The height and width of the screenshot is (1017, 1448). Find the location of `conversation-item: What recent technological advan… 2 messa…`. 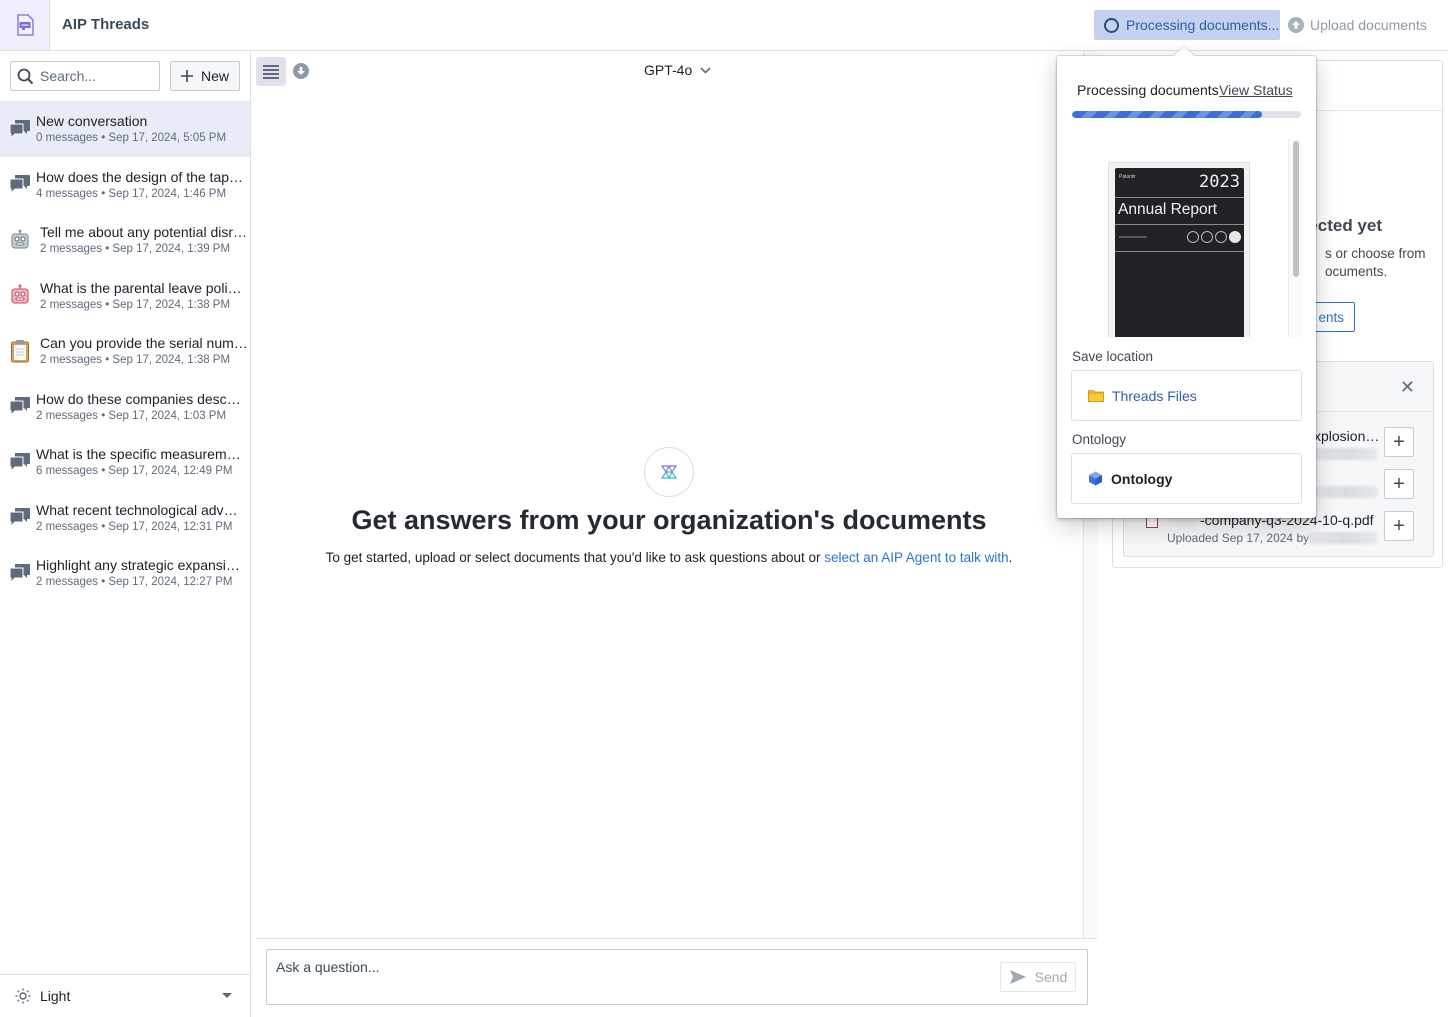

conversation-item: What recent technological advan… 2 messa… is located at coordinates (125, 518).